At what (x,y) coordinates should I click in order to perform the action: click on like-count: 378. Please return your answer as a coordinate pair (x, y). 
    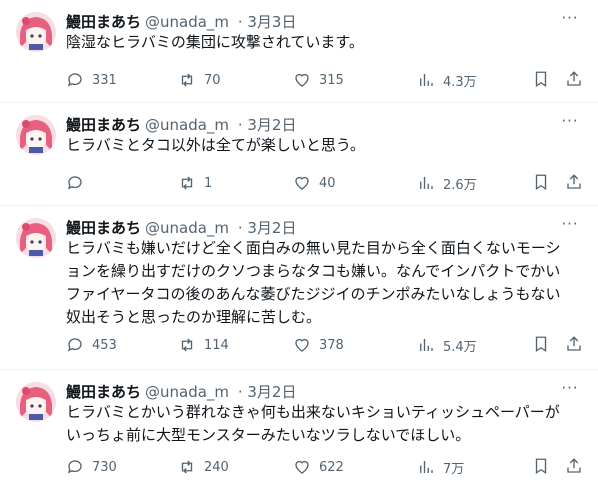
    Looking at the image, I should click on (331, 345).